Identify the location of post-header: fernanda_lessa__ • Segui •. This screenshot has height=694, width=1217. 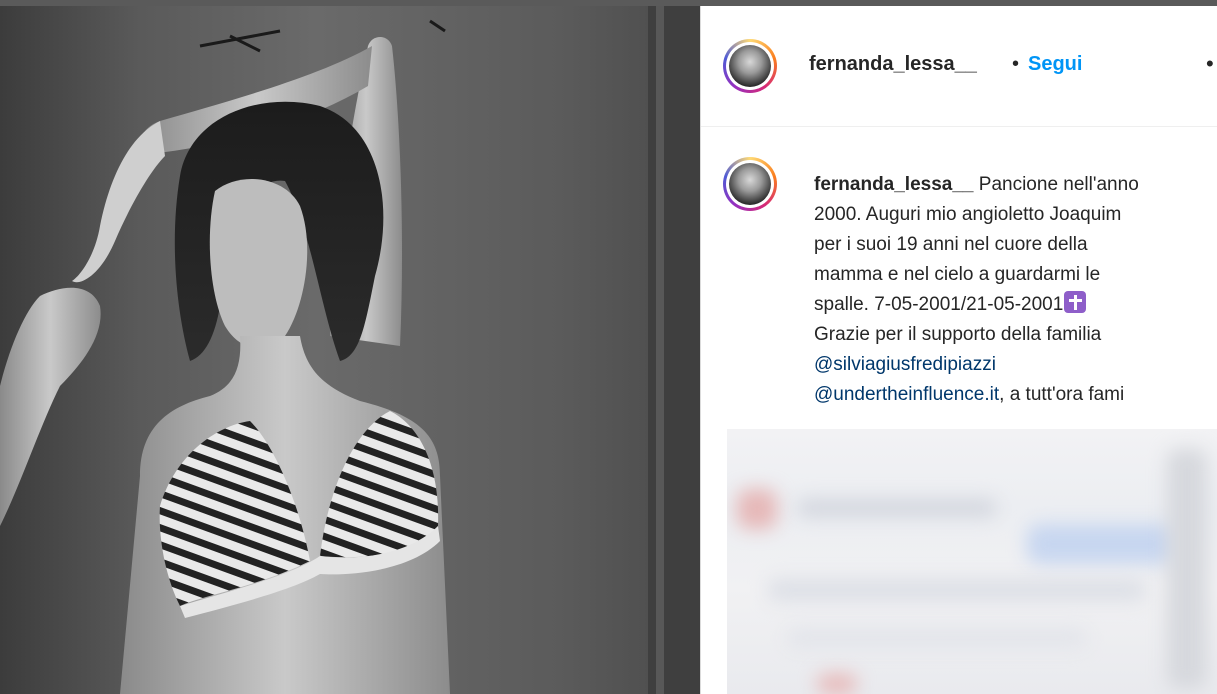
(959, 66).